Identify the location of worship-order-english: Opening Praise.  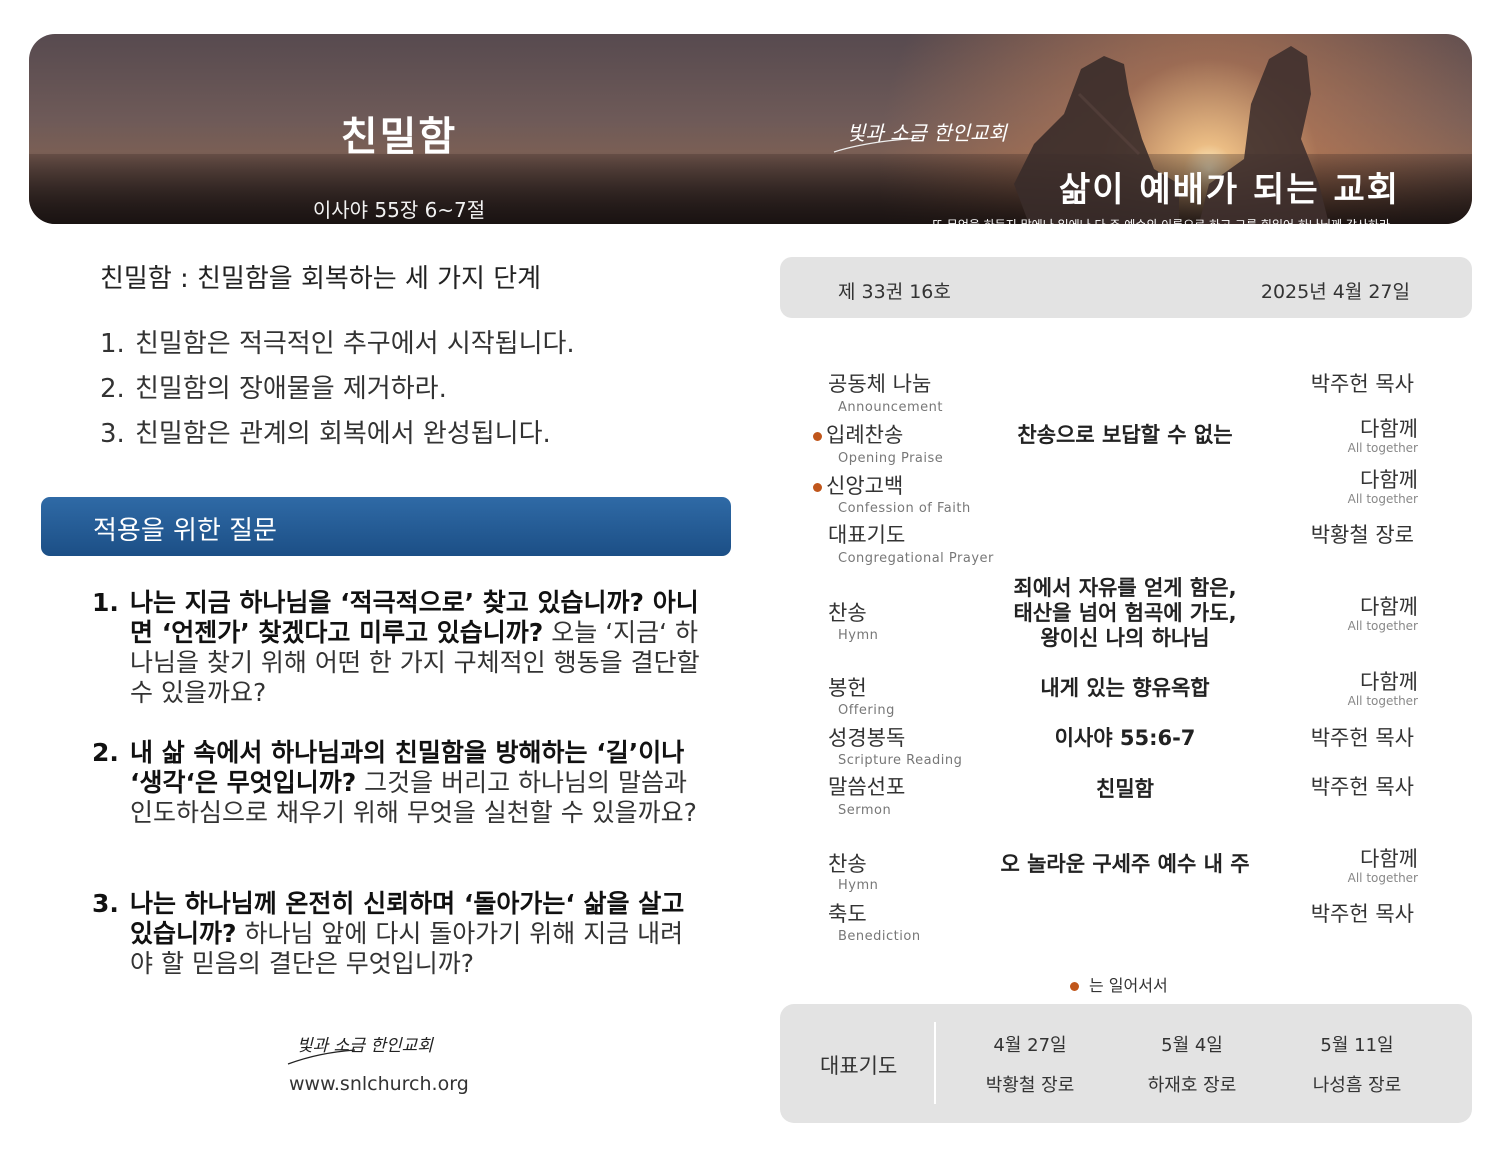
(891, 458).